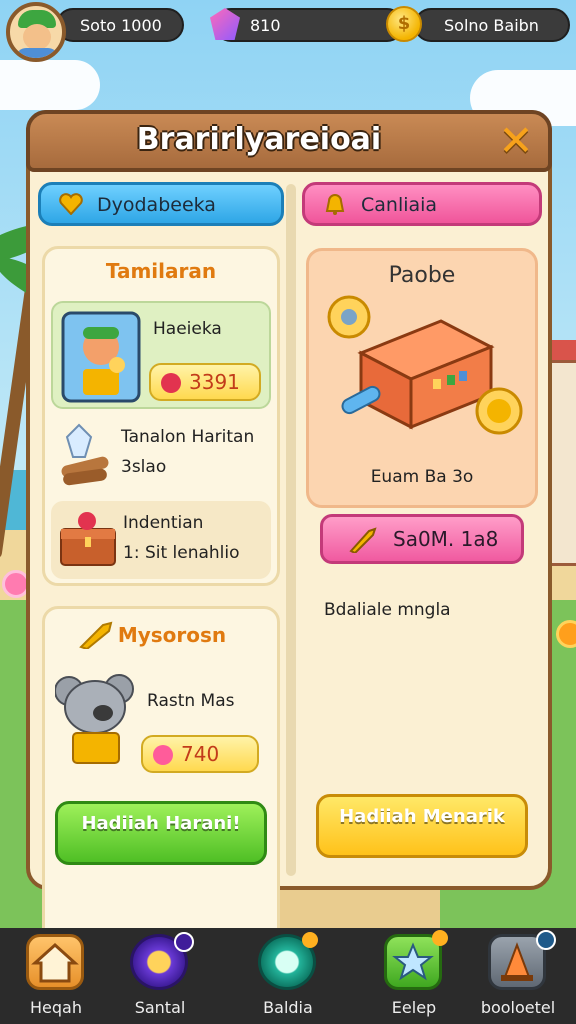 This screenshot has width=576, height=1024. What do you see at coordinates (56, 1007) in the screenshot?
I see `nav-label: Heqah` at bounding box center [56, 1007].